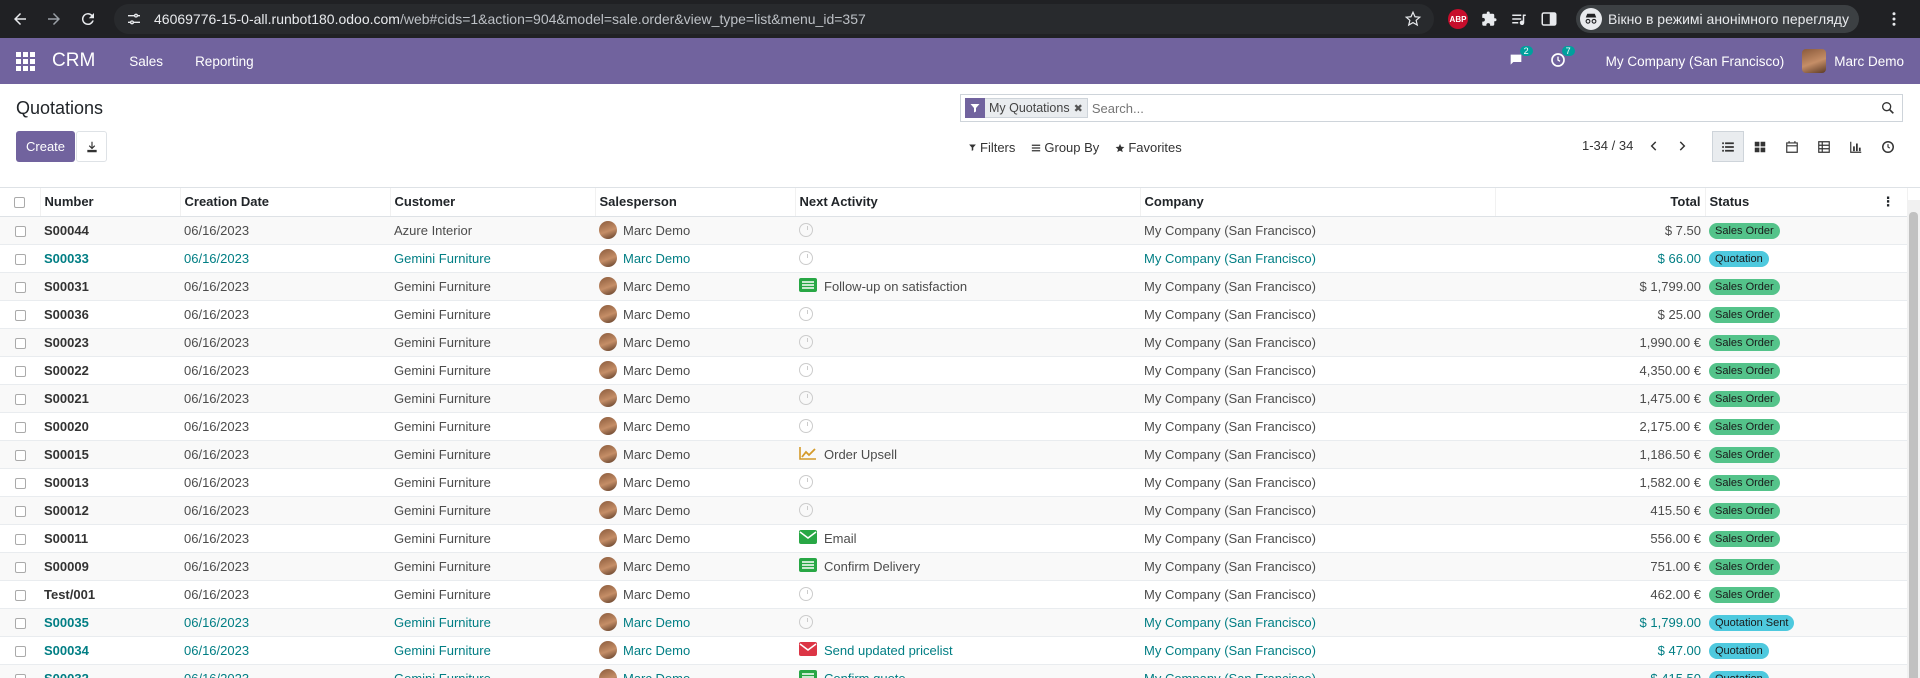  I want to click on col-next-activity: Next Activity, so click(968, 202).